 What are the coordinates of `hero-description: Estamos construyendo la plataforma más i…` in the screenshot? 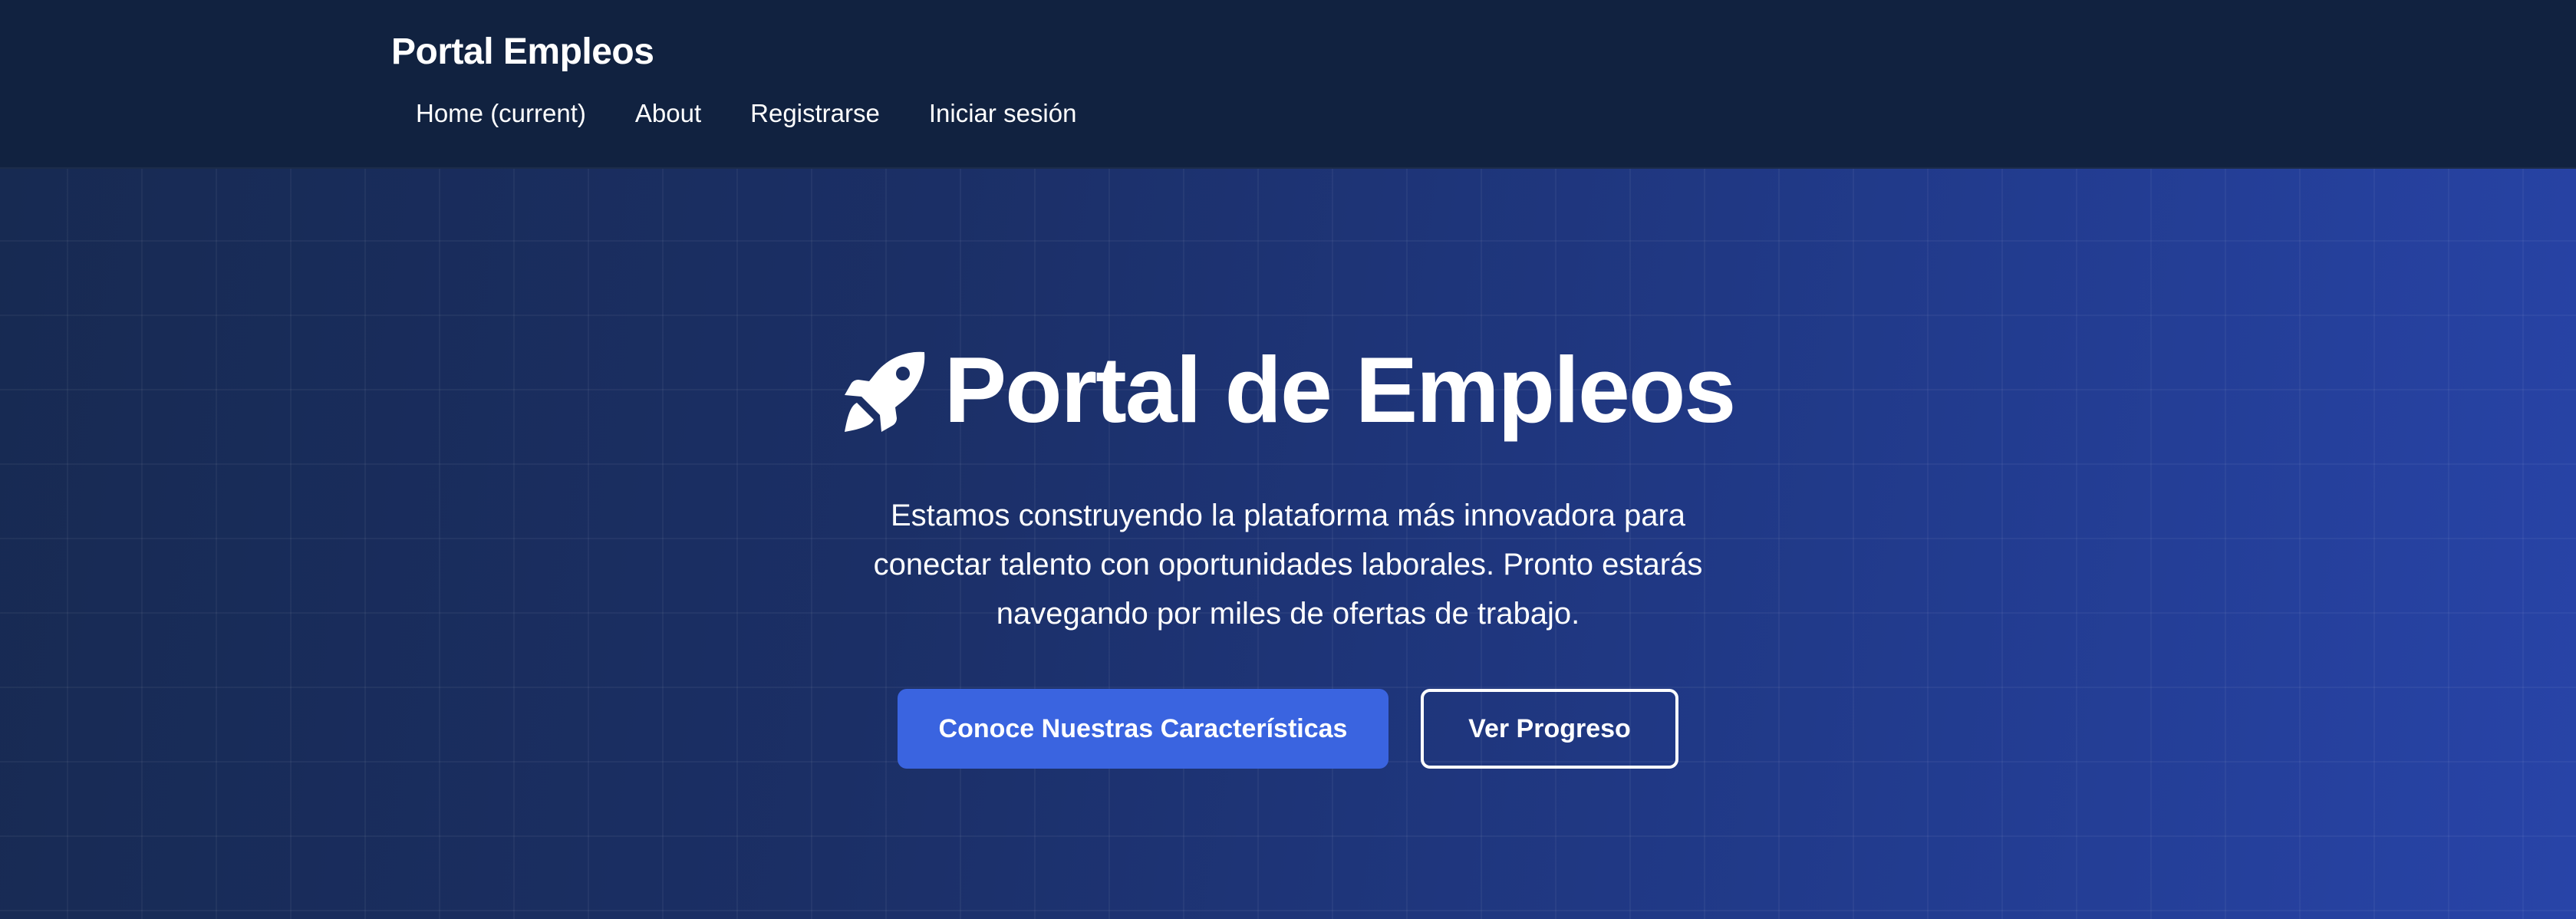 It's located at (1288, 565).